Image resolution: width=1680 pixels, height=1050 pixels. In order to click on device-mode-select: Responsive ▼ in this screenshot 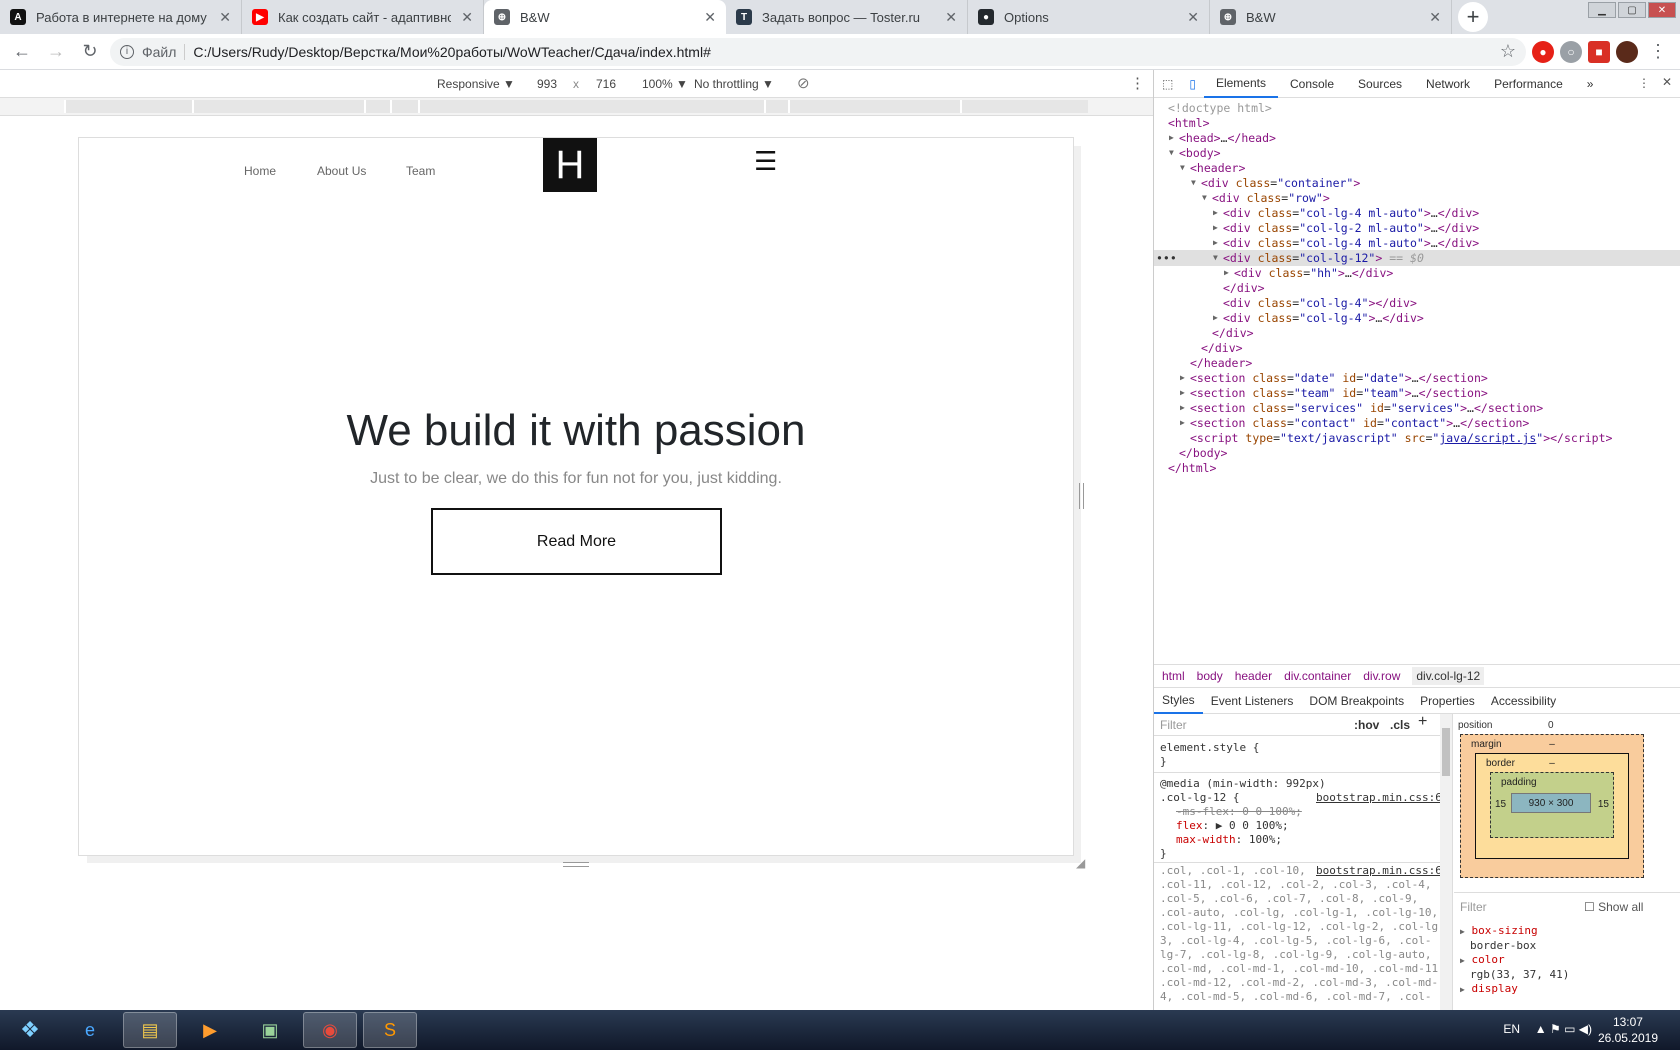, I will do `click(476, 84)`.